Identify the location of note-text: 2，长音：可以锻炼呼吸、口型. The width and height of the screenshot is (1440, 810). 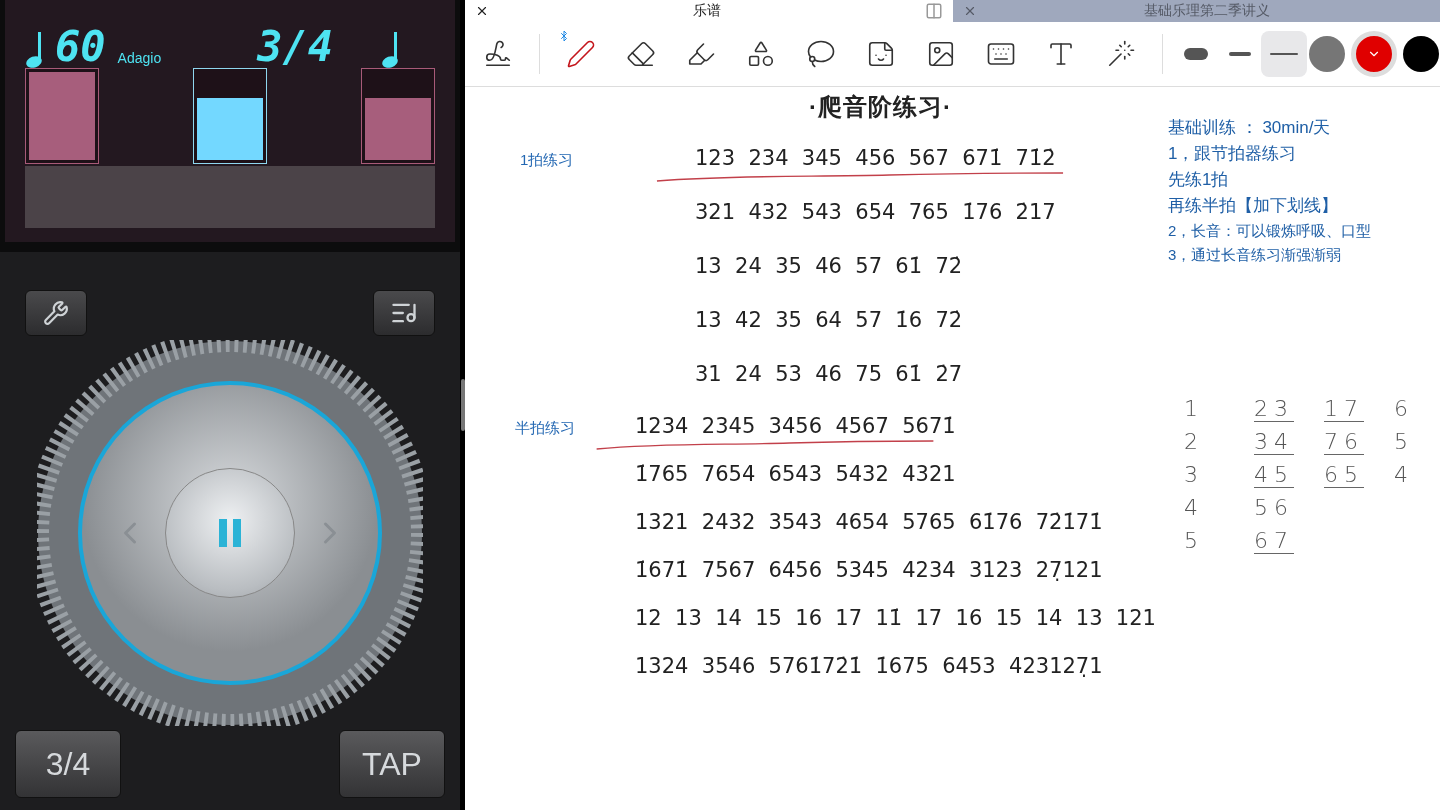
(1269, 231).